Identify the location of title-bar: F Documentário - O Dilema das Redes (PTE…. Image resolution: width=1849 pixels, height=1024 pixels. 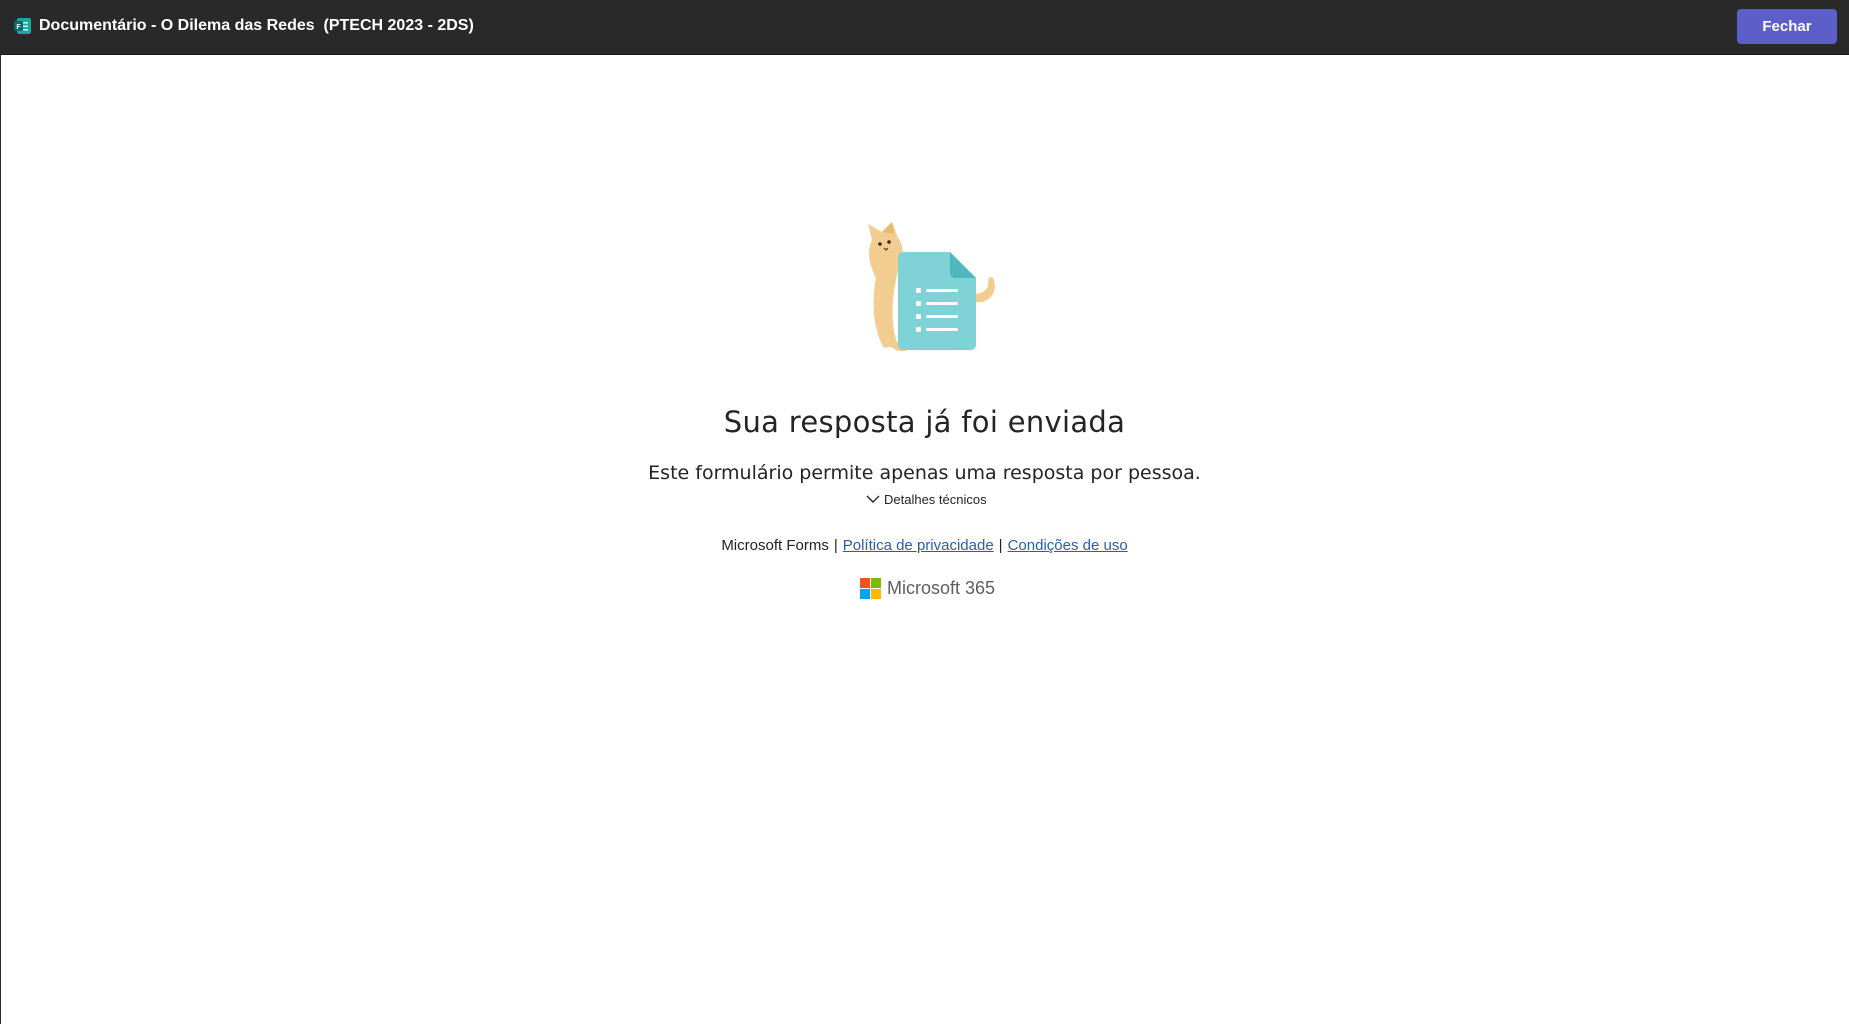
(924, 27).